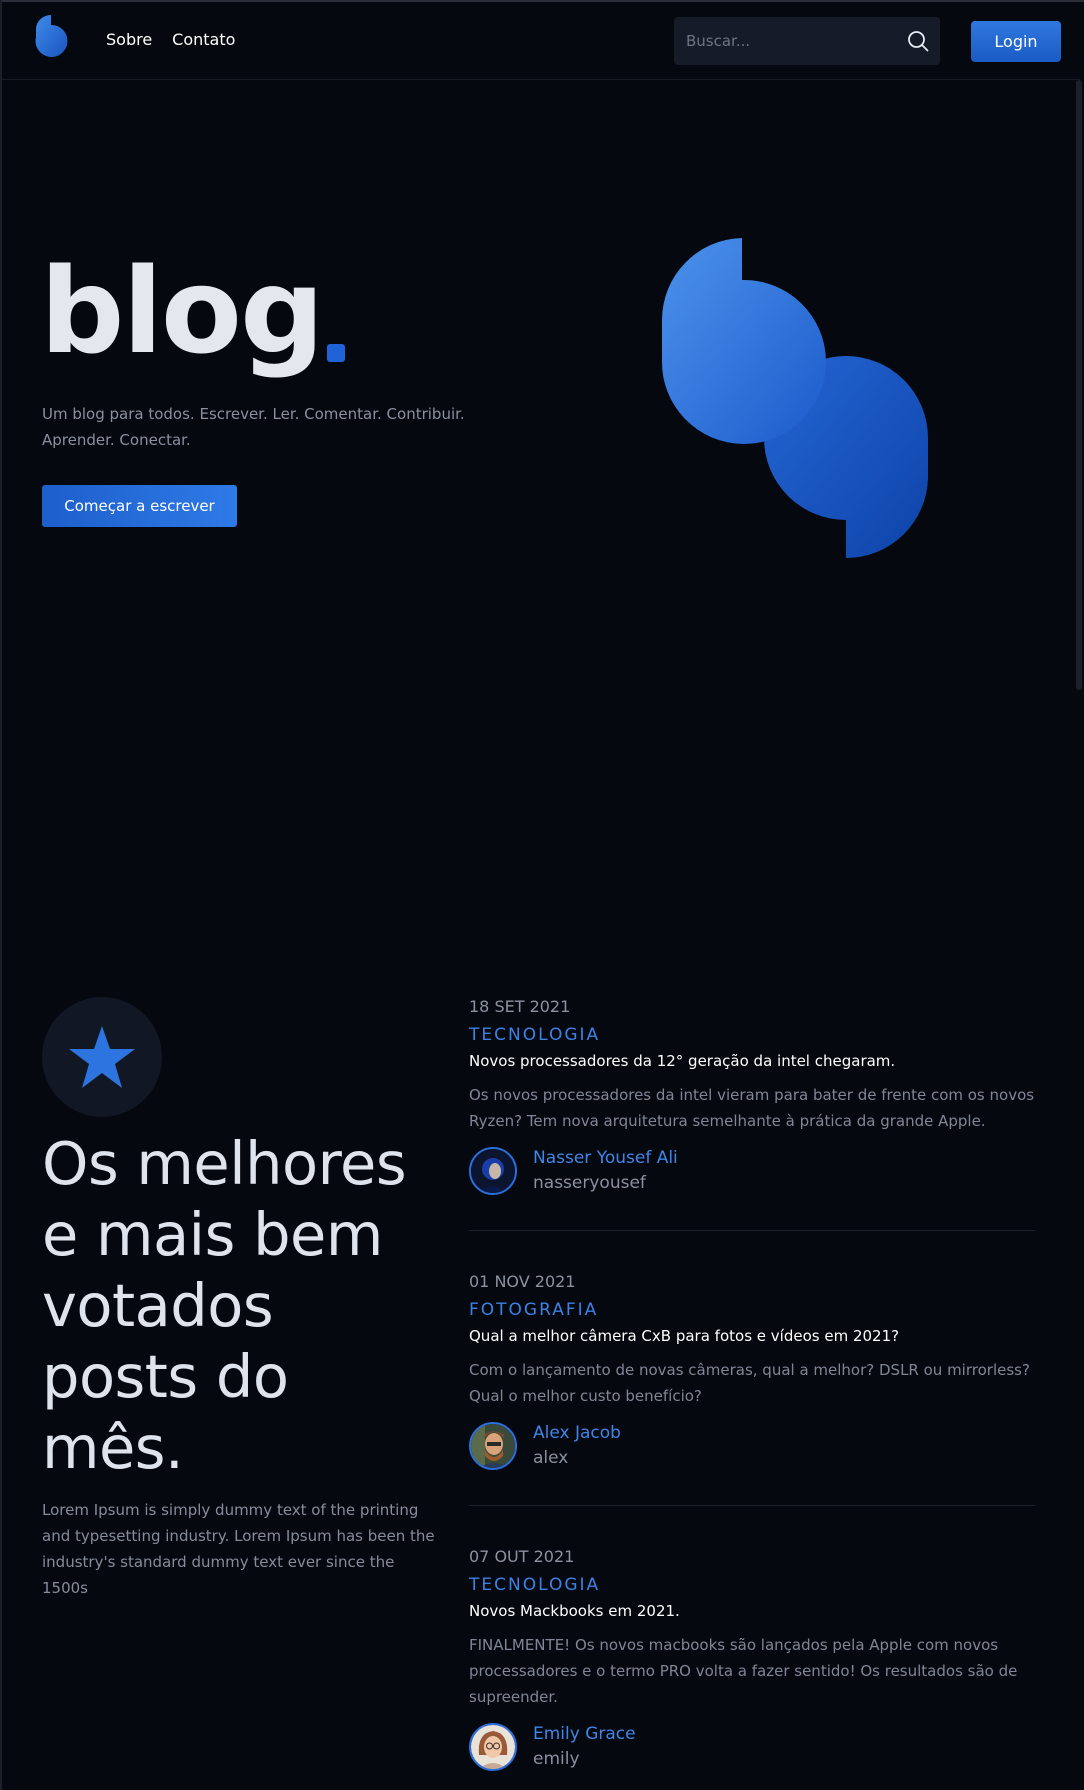  Describe the element at coordinates (794, 398) in the screenshot. I see `hero-logo-illustration` at that location.